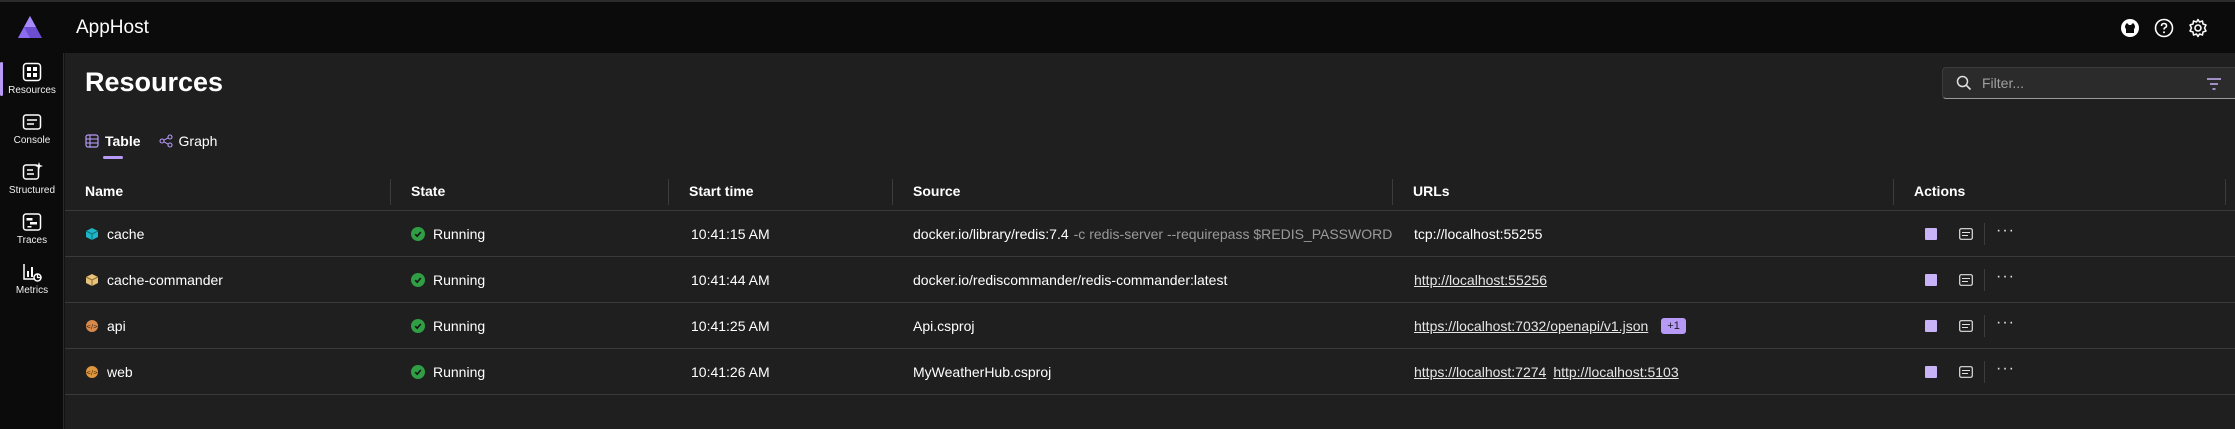 The image size is (2235, 429). I want to click on resource-source: docker.io/library/redis:7.4, so click(991, 234).